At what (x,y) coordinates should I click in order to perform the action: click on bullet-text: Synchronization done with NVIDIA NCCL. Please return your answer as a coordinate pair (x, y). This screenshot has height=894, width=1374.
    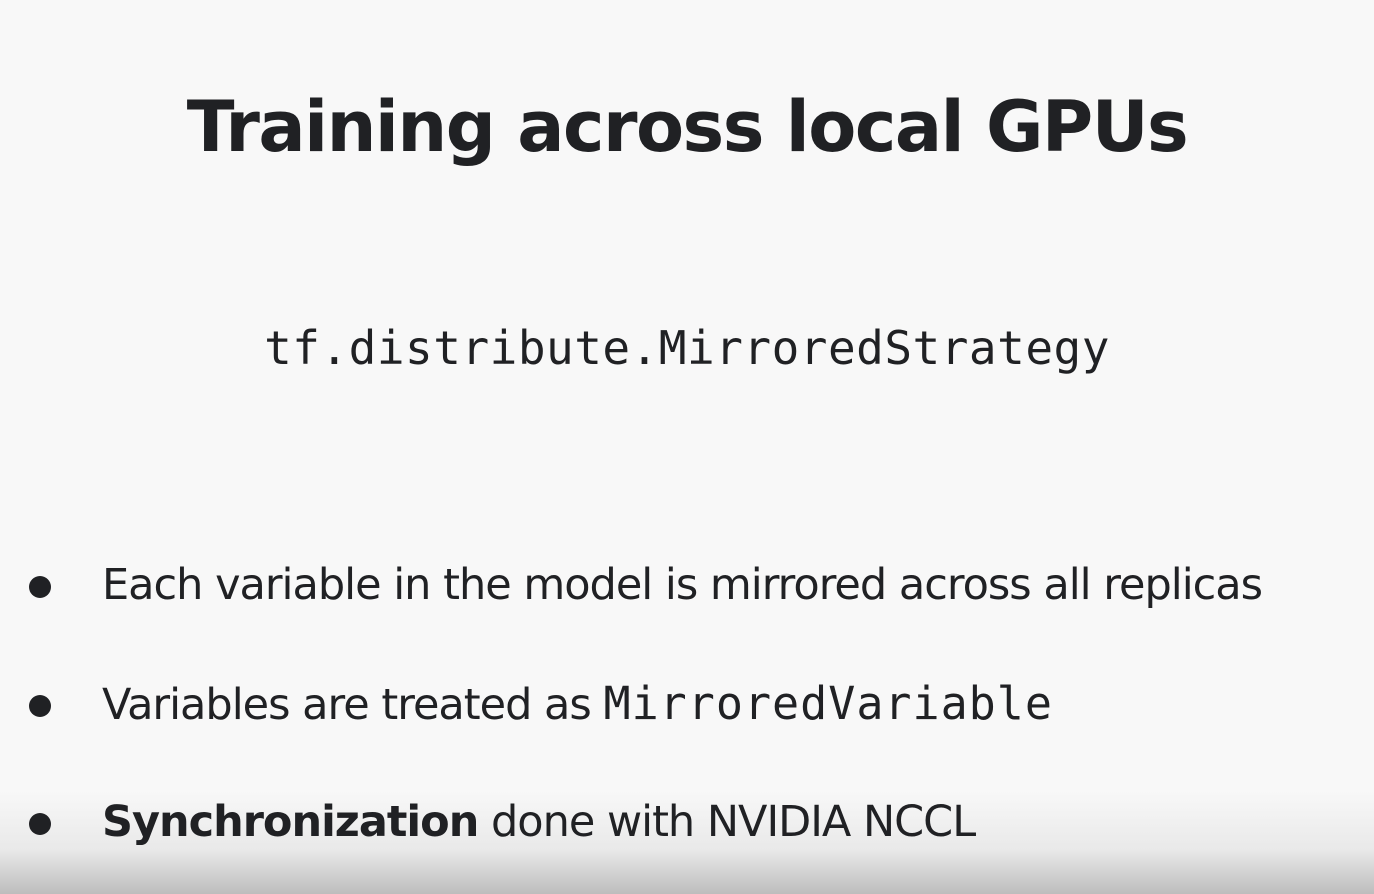
    Looking at the image, I should click on (539, 822).